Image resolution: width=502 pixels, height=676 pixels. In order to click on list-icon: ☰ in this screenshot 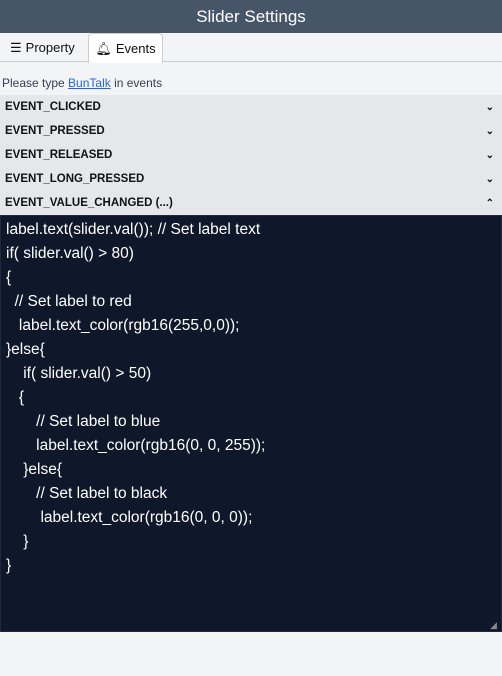, I will do `click(16, 47)`.